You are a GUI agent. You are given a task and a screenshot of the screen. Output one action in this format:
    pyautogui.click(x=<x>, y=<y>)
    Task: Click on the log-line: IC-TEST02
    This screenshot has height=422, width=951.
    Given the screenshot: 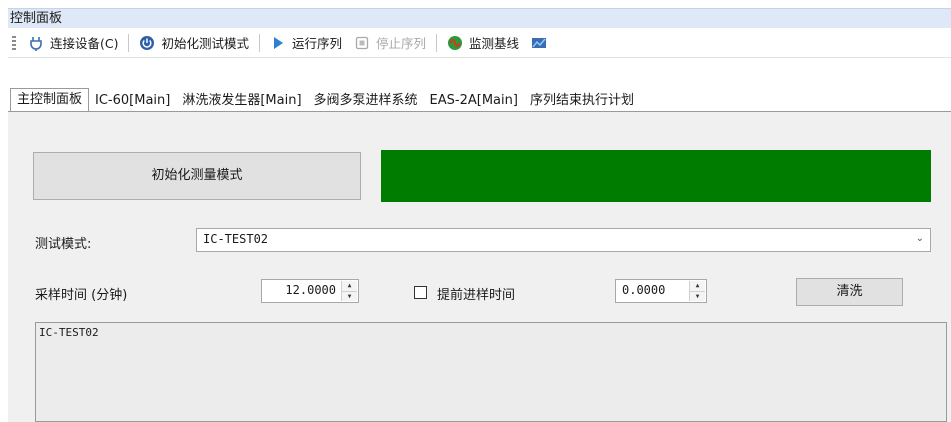 What is the action you would take?
    pyautogui.click(x=69, y=332)
    